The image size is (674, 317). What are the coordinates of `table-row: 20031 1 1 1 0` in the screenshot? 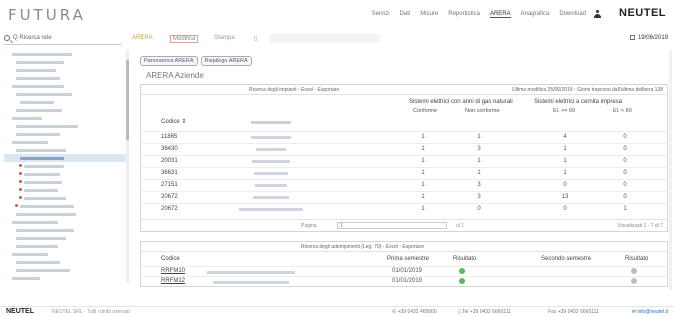 It's located at (404, 160).